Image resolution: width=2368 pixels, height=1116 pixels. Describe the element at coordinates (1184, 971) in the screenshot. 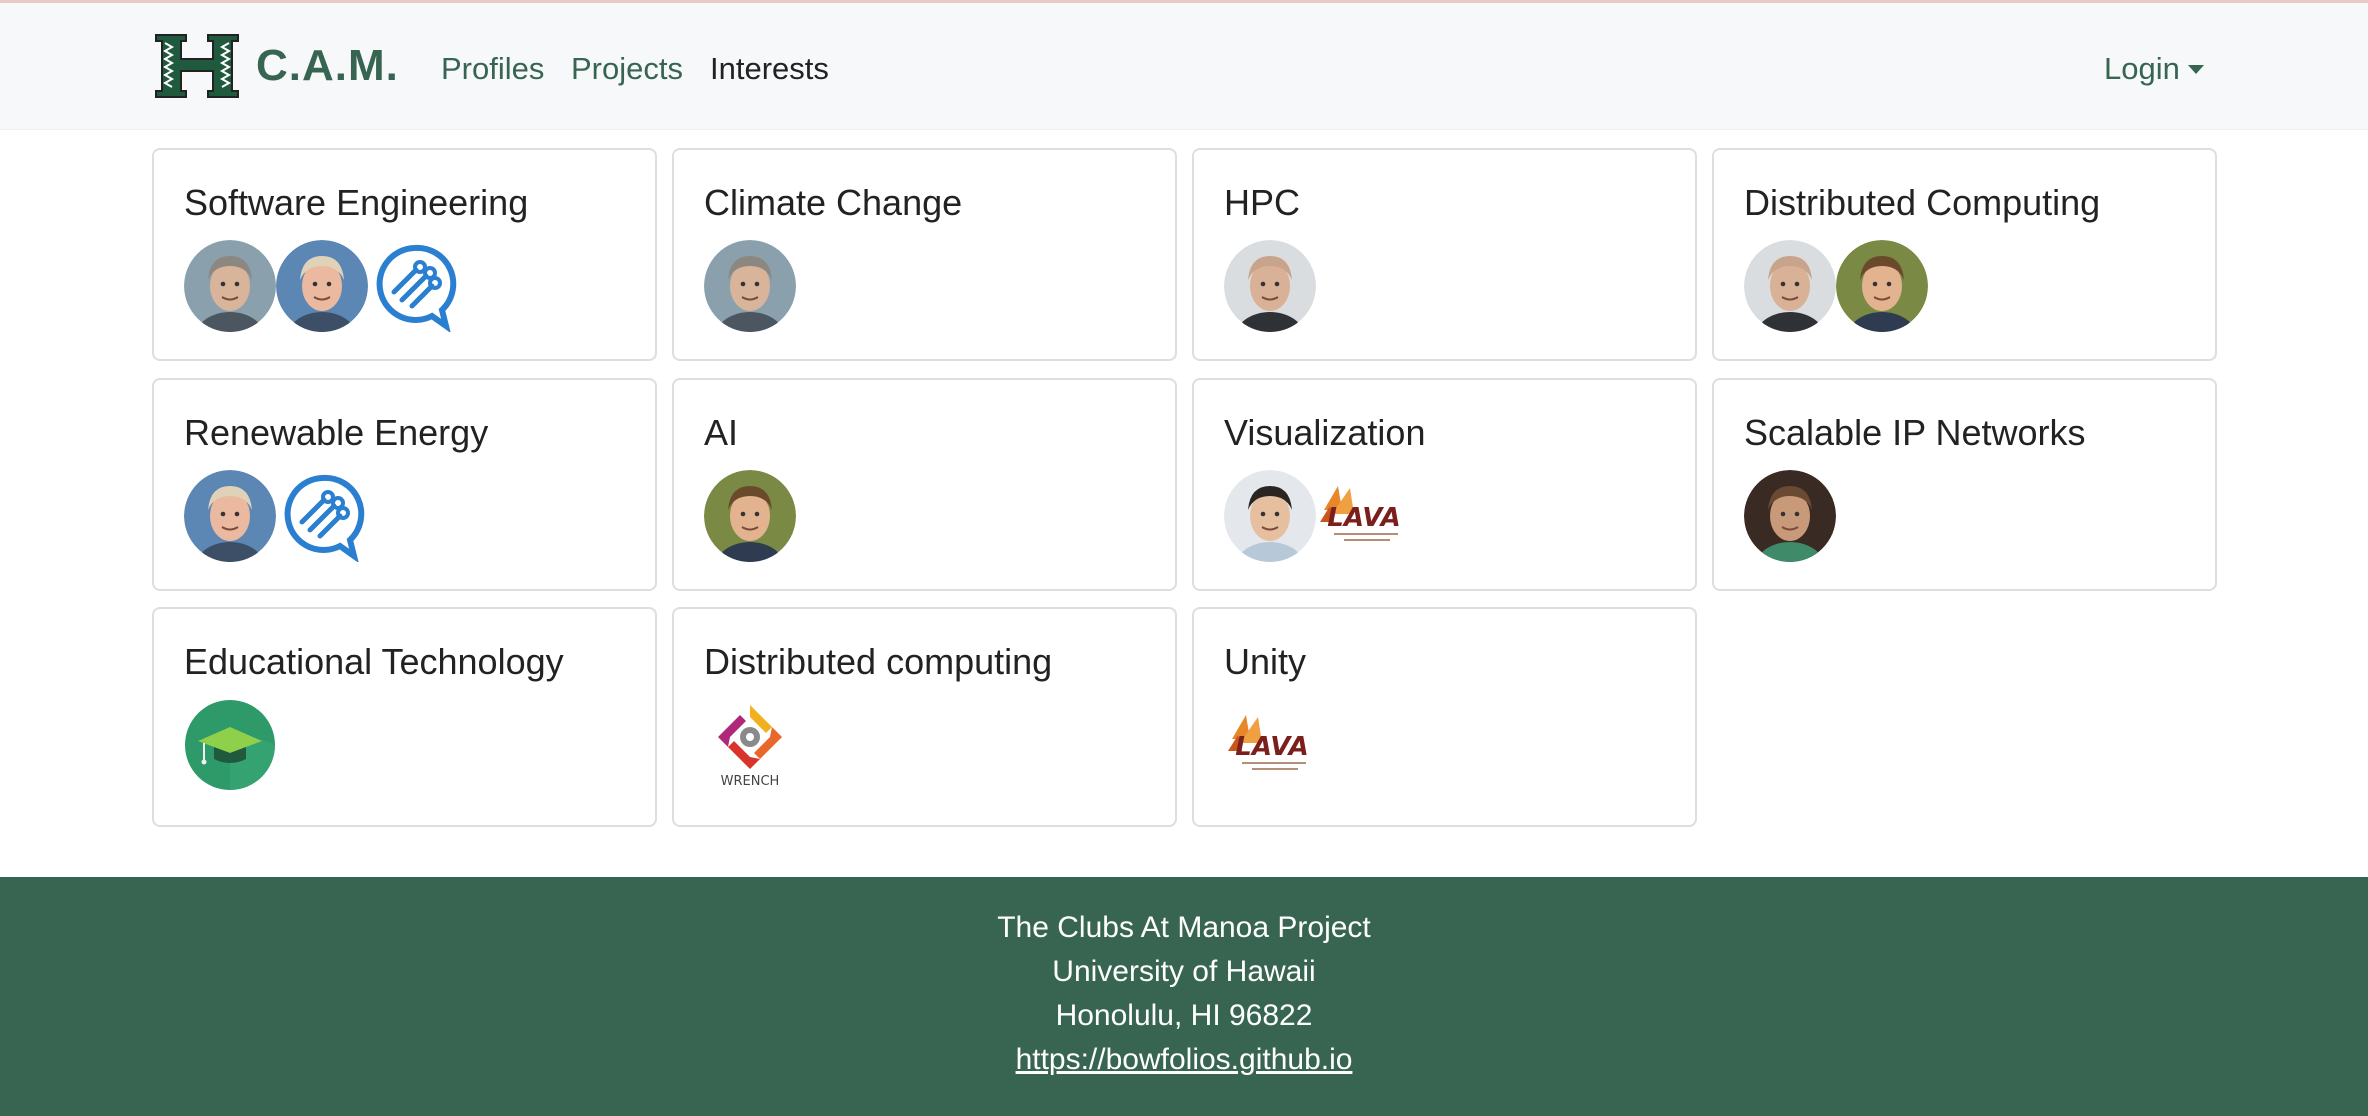

I see `footer-university: University of Hawaii` at that location.